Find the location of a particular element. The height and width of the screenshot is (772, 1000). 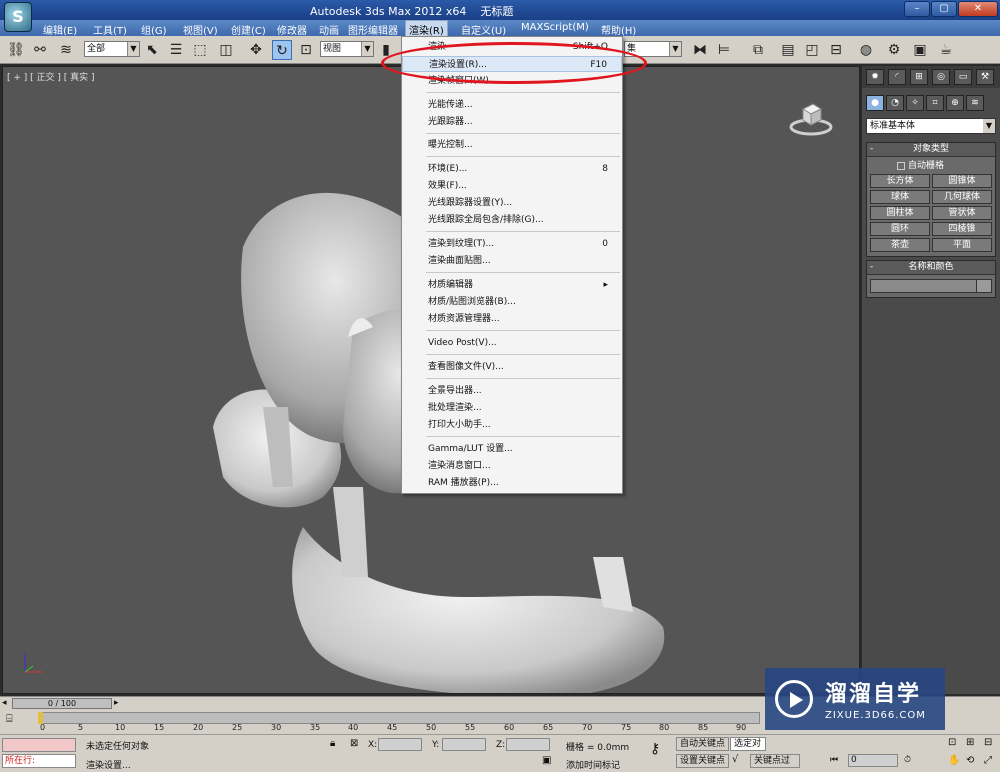

time-slider: 0 / 100 is located at coordinates (62, 703).